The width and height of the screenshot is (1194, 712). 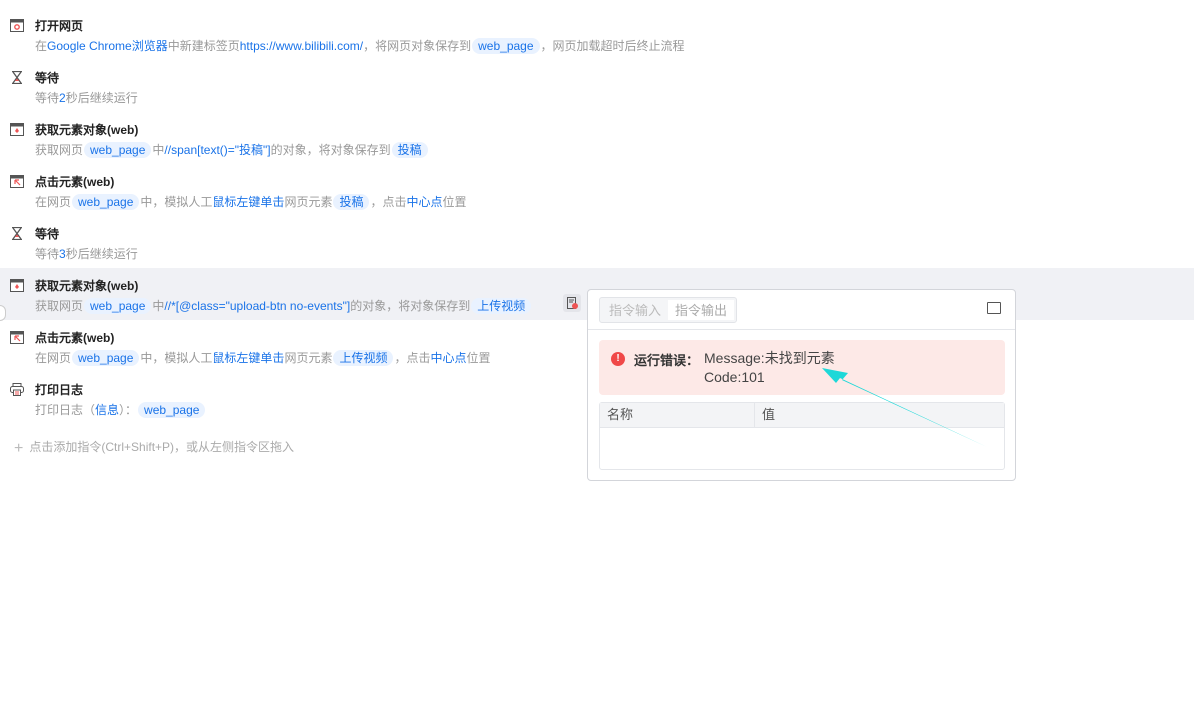 I want to click on desc-text: 在, so click(x=41, y=46).